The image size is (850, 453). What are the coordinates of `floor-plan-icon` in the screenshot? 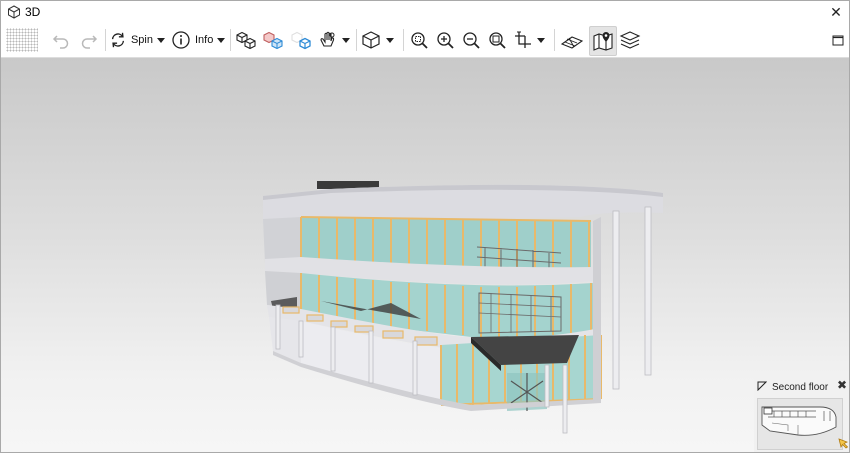 It's located at (572, 42).